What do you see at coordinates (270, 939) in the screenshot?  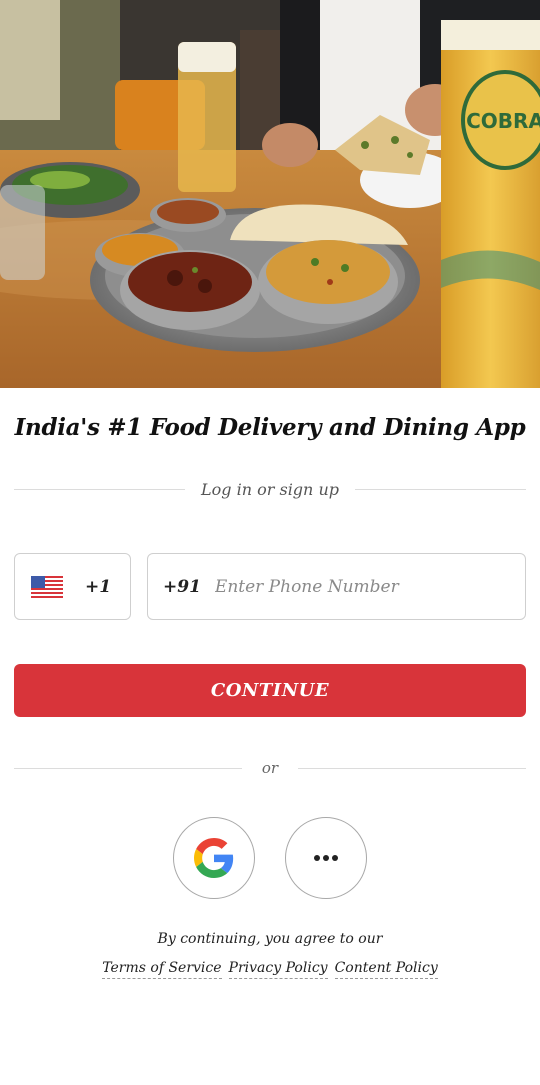 I see `terms-agree-text: By continuing, you agree to our` at bounding box center [270, 939].